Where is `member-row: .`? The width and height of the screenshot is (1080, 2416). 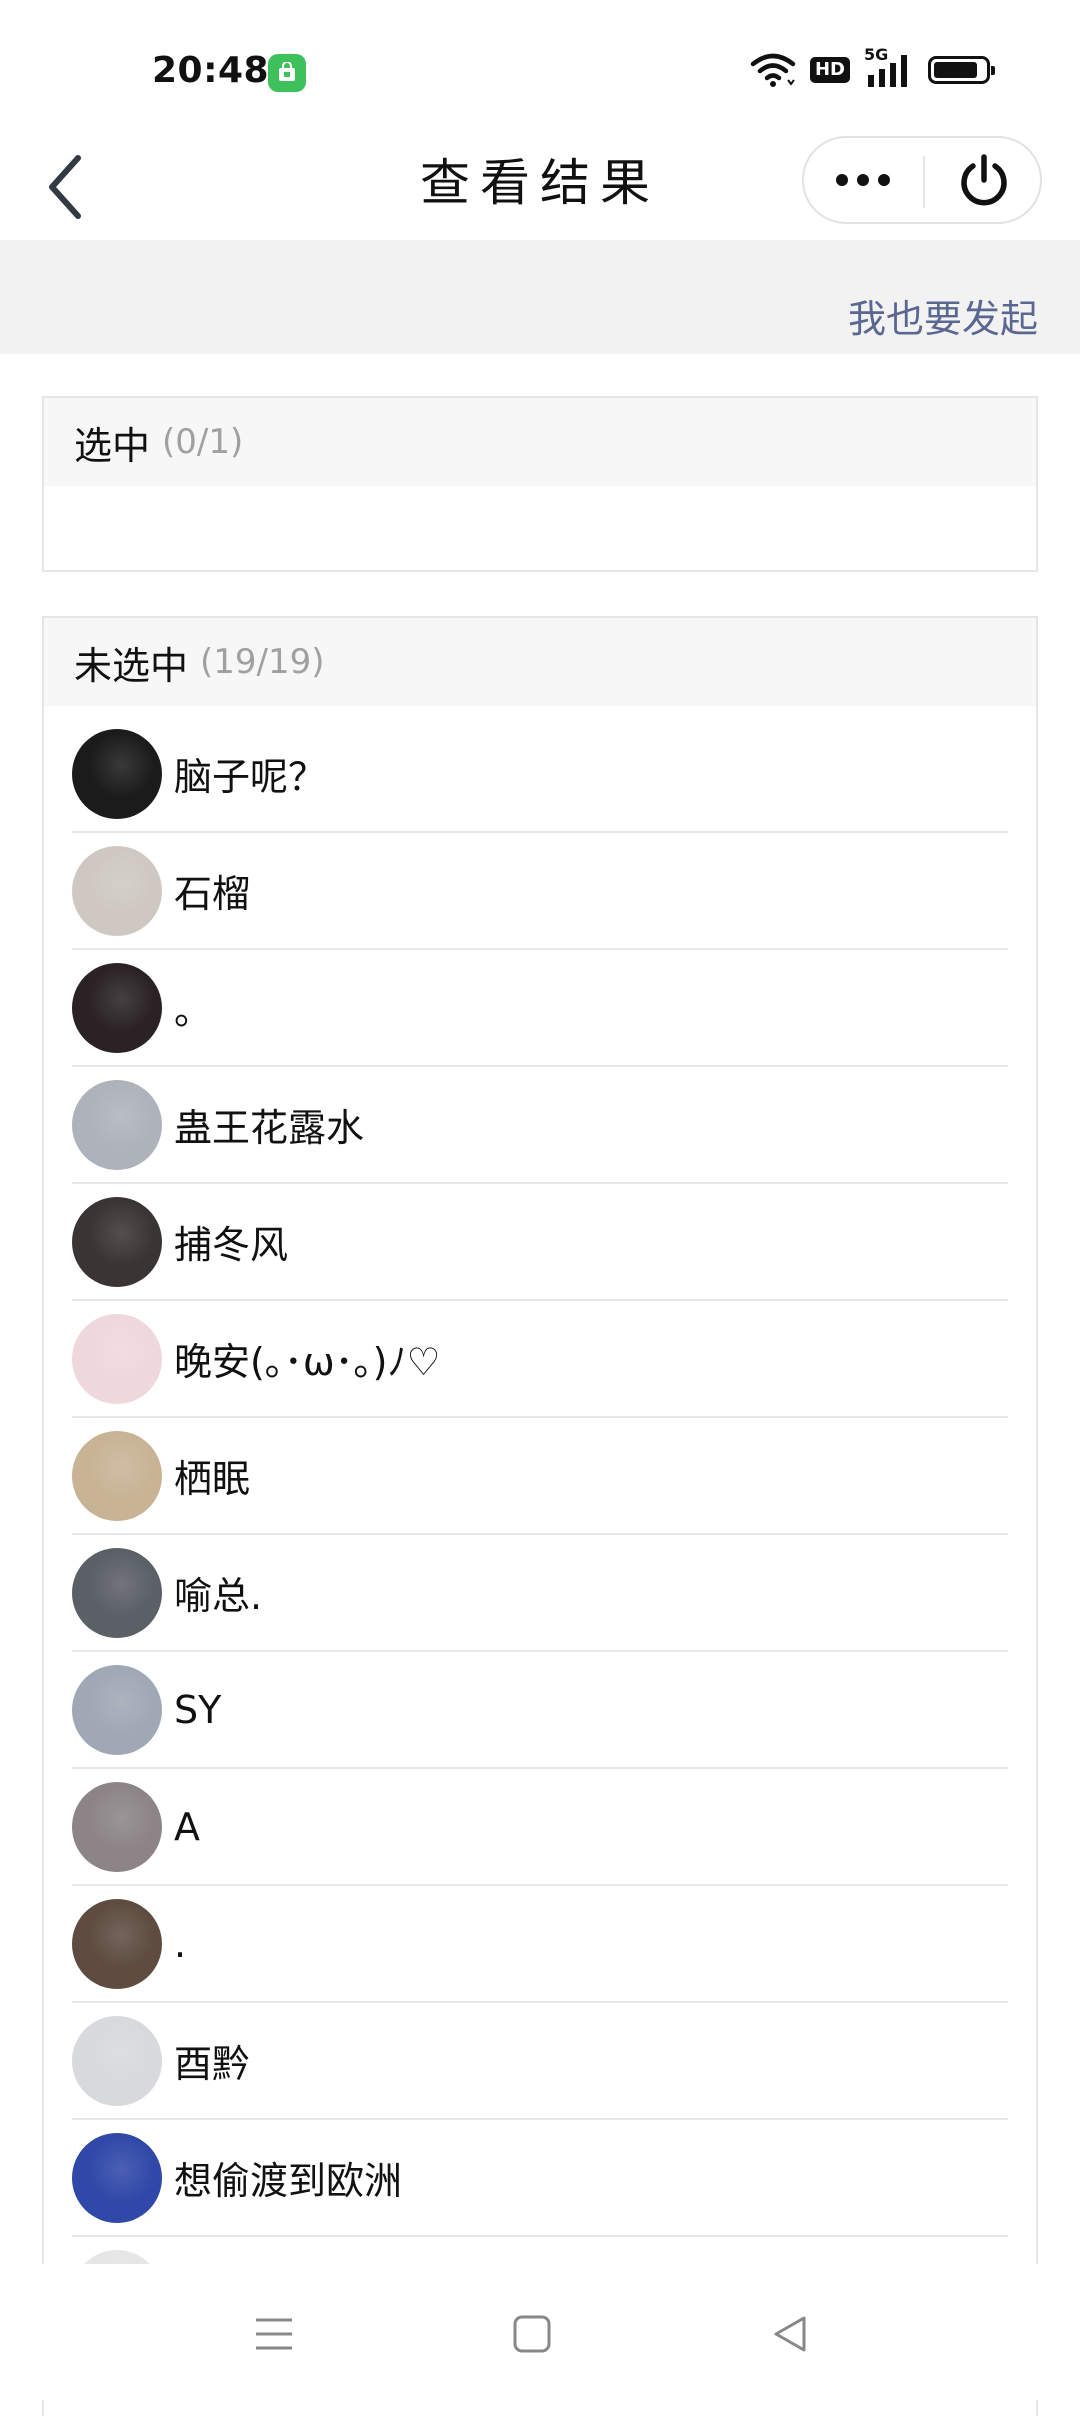 member-row: . is located at coordinates (540, 1944).